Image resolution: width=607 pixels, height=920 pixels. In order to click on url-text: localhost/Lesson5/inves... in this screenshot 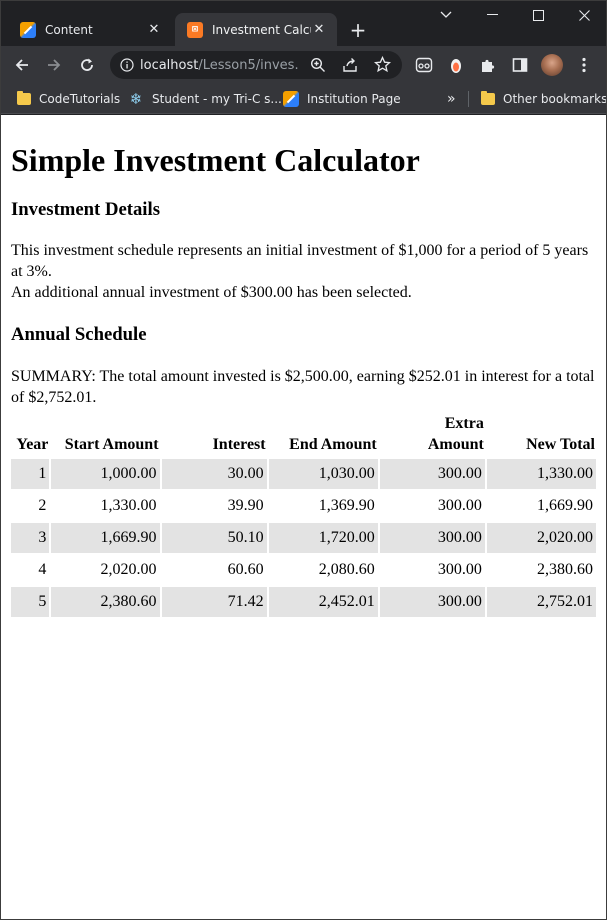, I will do `click(220, 65)`.